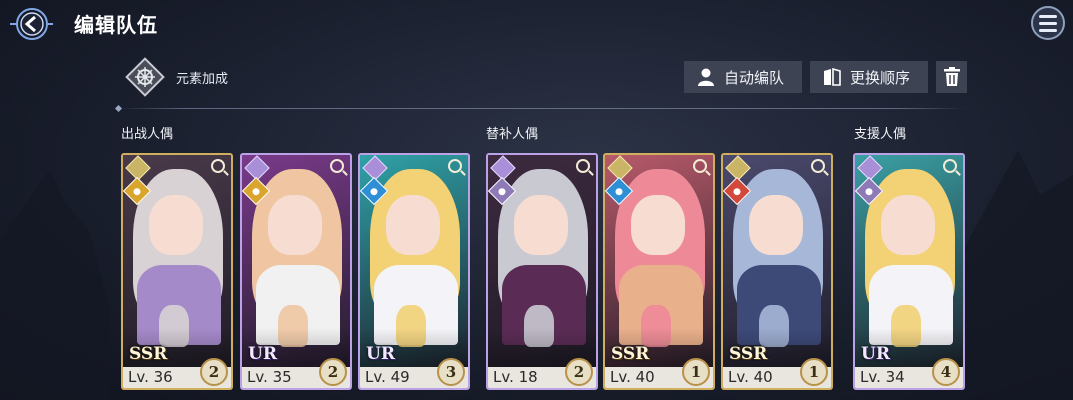 The height and width of the screenshot is (400, 1073). I want to click on change-order-button: 更换顺序, so click(869, 77).